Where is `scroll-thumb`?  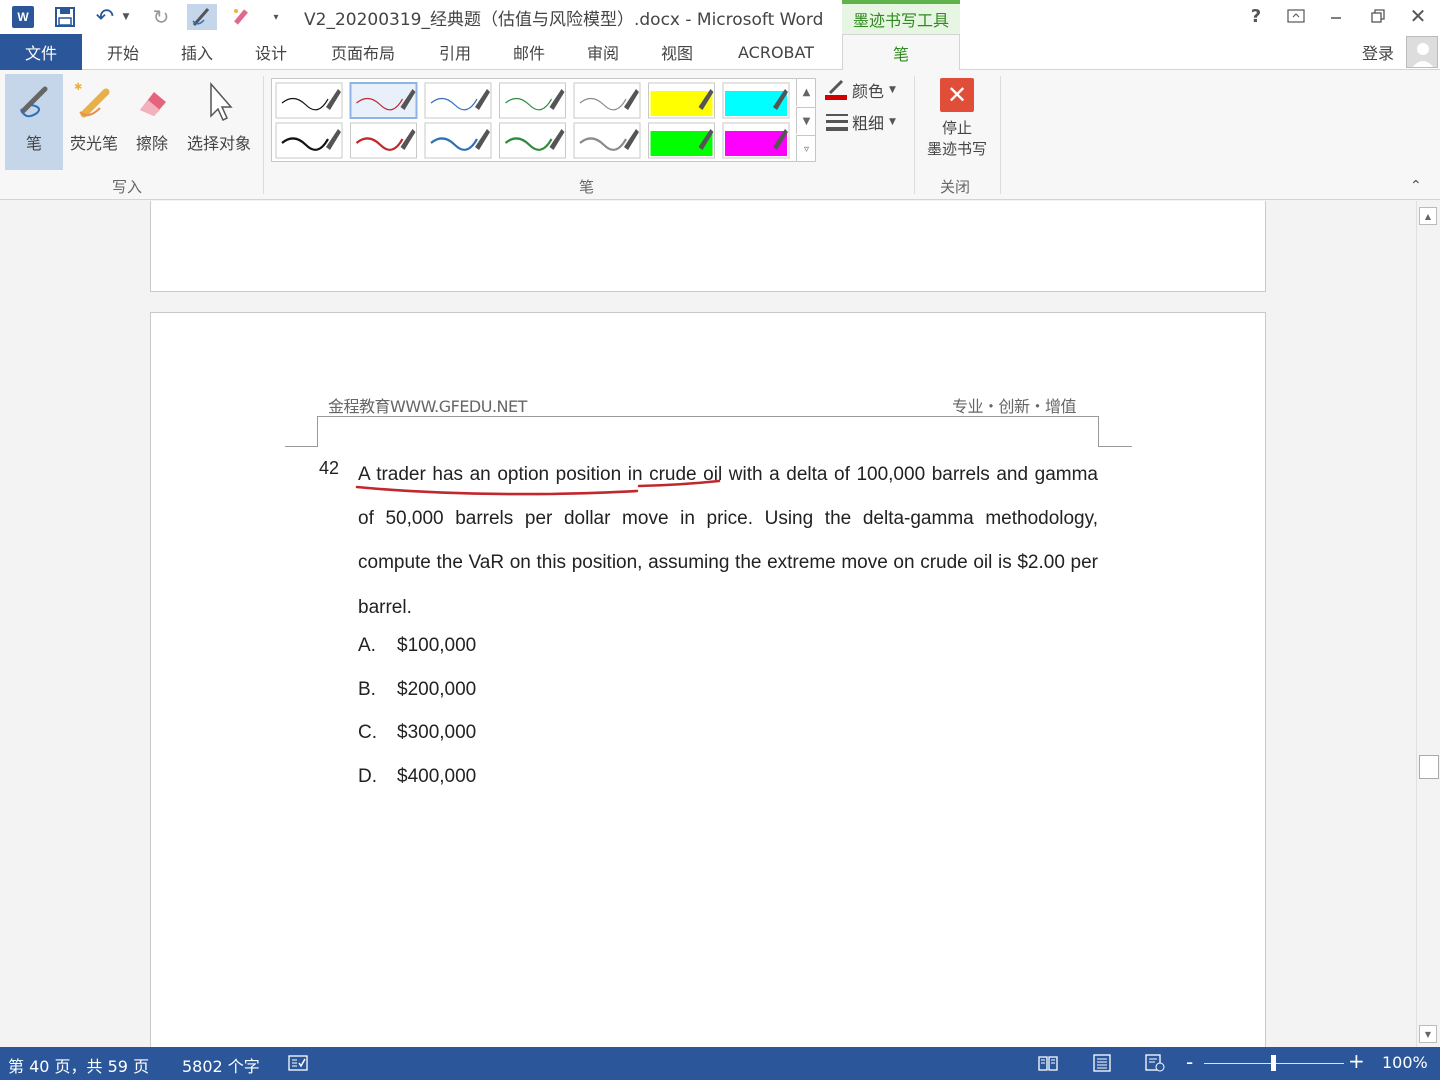
scroll-thumb is located at coordinates (1429, 767).